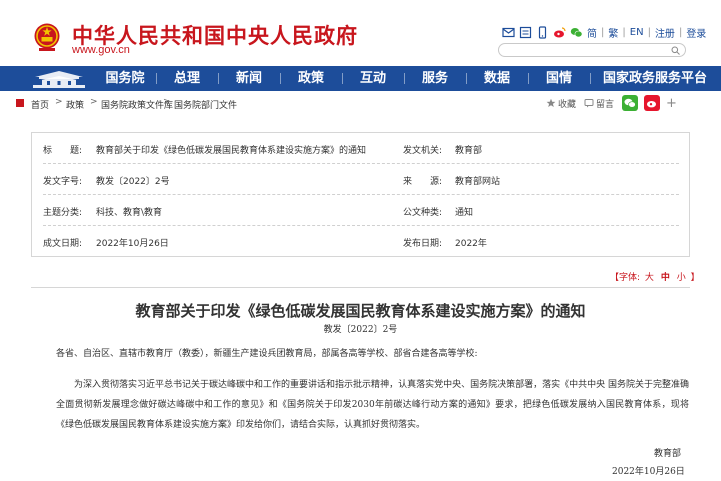  Describe the element at coordinates (205, 104) in the screenshot. I see `breadcrumb-dept-docs: 国务院部门文件` at that location.